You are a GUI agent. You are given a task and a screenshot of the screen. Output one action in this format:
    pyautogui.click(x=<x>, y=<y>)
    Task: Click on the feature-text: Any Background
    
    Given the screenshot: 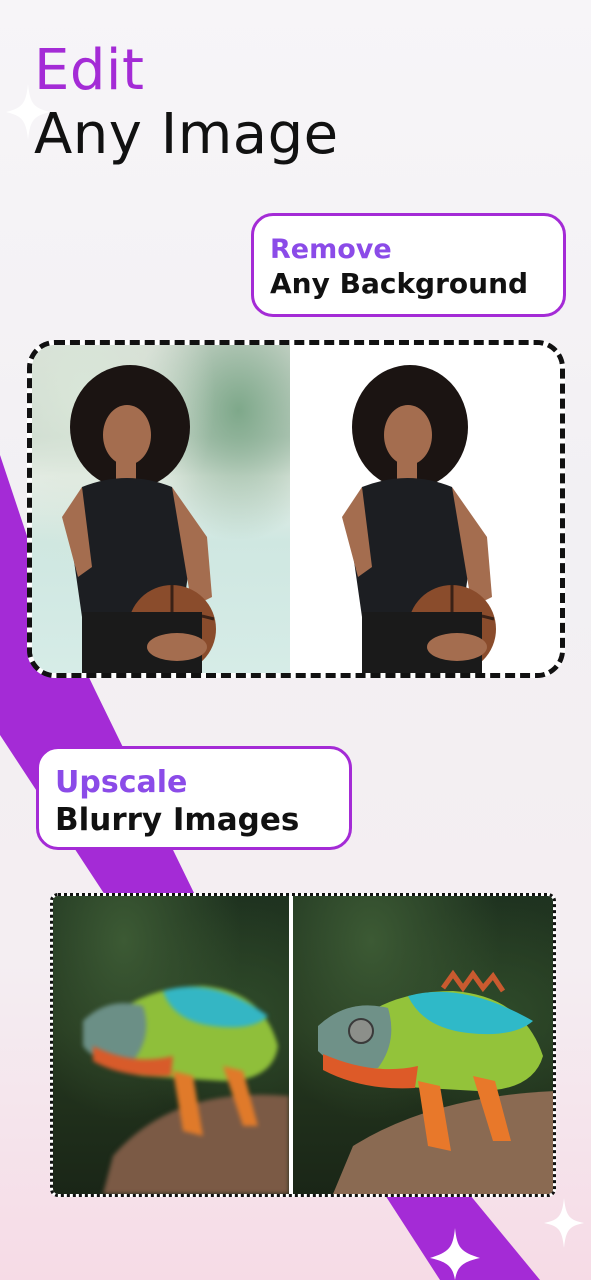 What is the action you would take?
    pyautogui.click(x=399, y=283)
    